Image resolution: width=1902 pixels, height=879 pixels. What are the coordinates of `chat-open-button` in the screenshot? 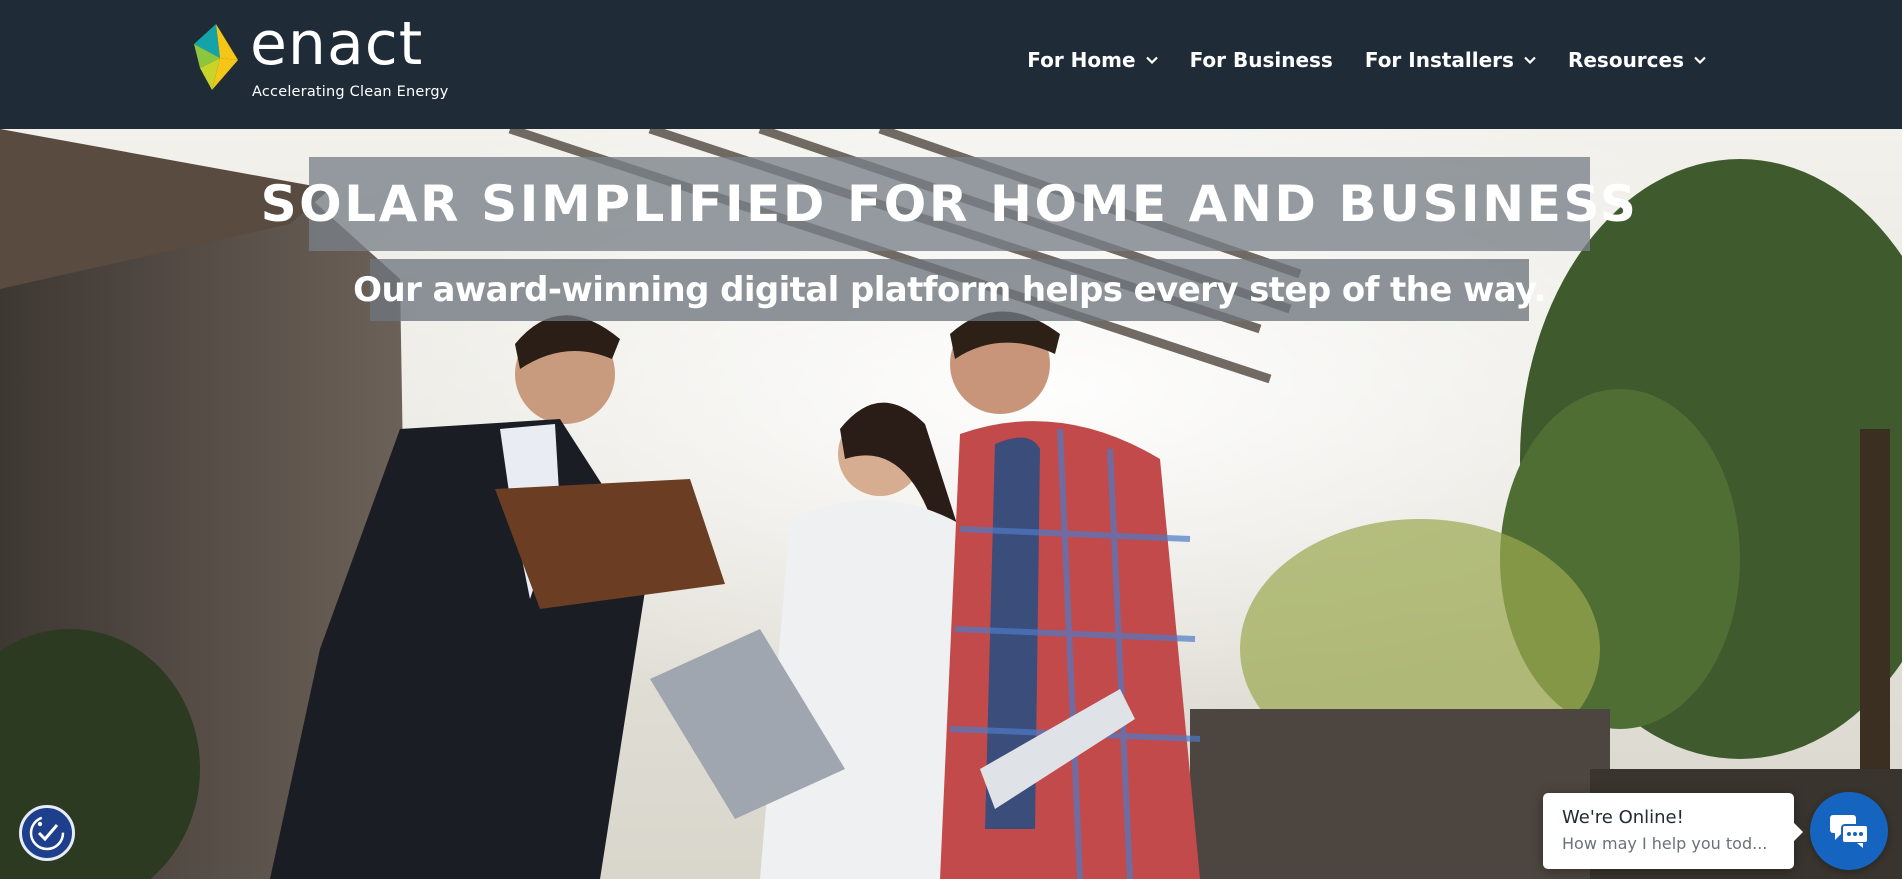 It's located at (1849, 831).